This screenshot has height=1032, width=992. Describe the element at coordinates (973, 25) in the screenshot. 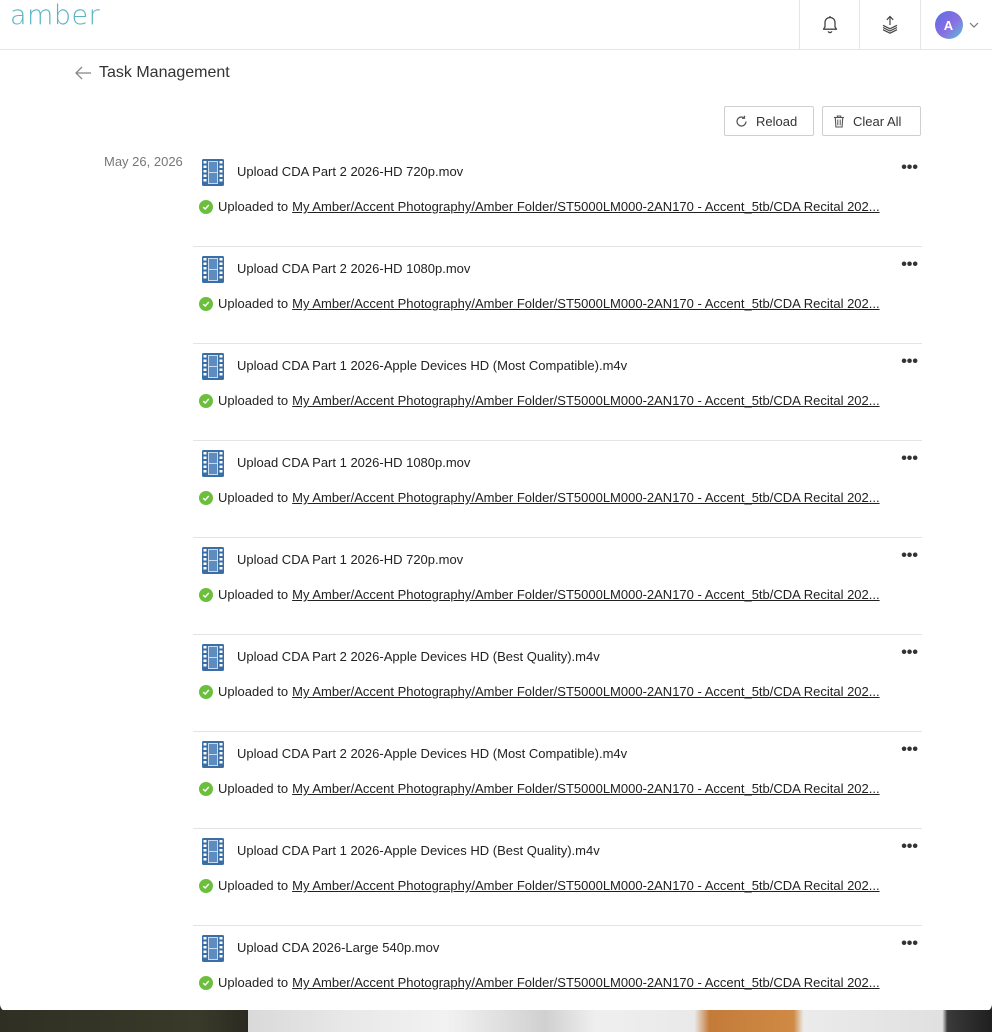

I see `chevron-down-icon` at that location.